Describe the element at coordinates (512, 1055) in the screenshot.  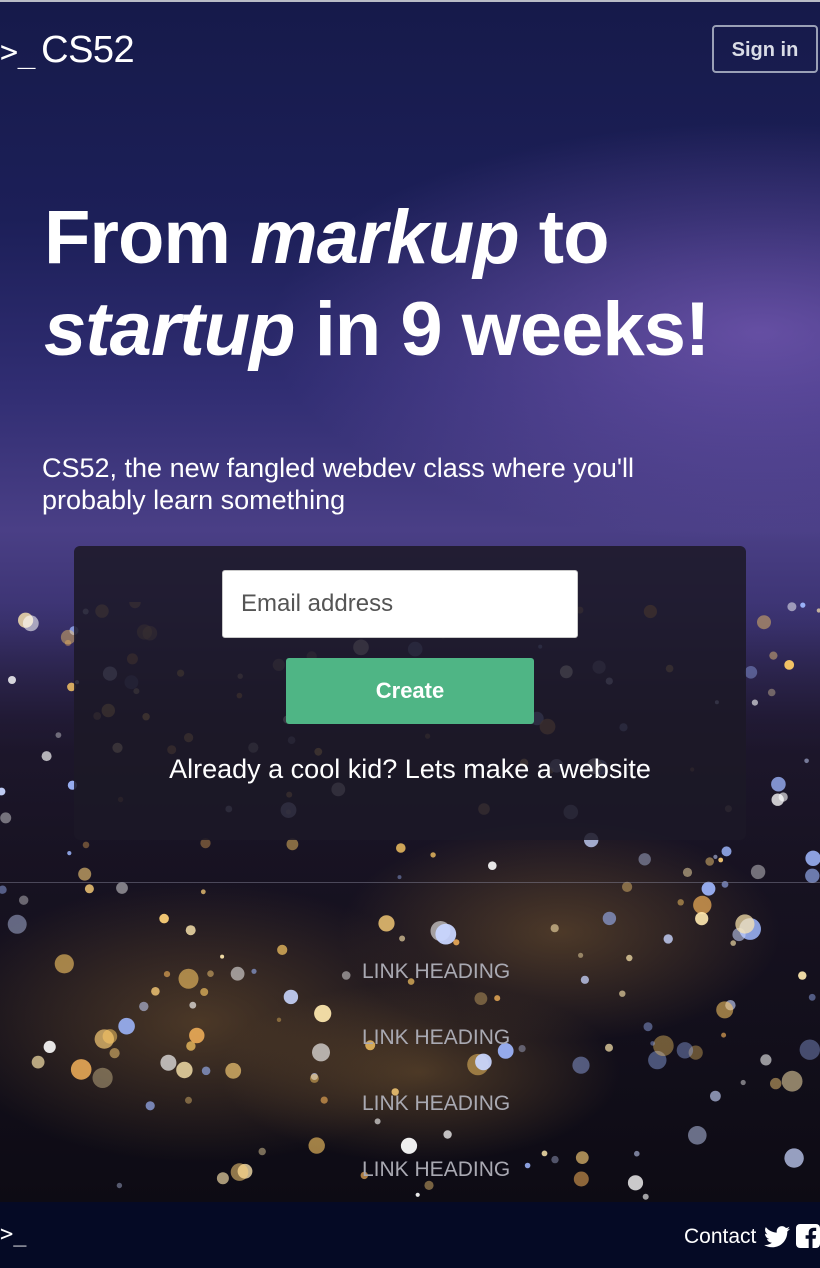
I see `link-heading-2: LINK HEADING` at that location.